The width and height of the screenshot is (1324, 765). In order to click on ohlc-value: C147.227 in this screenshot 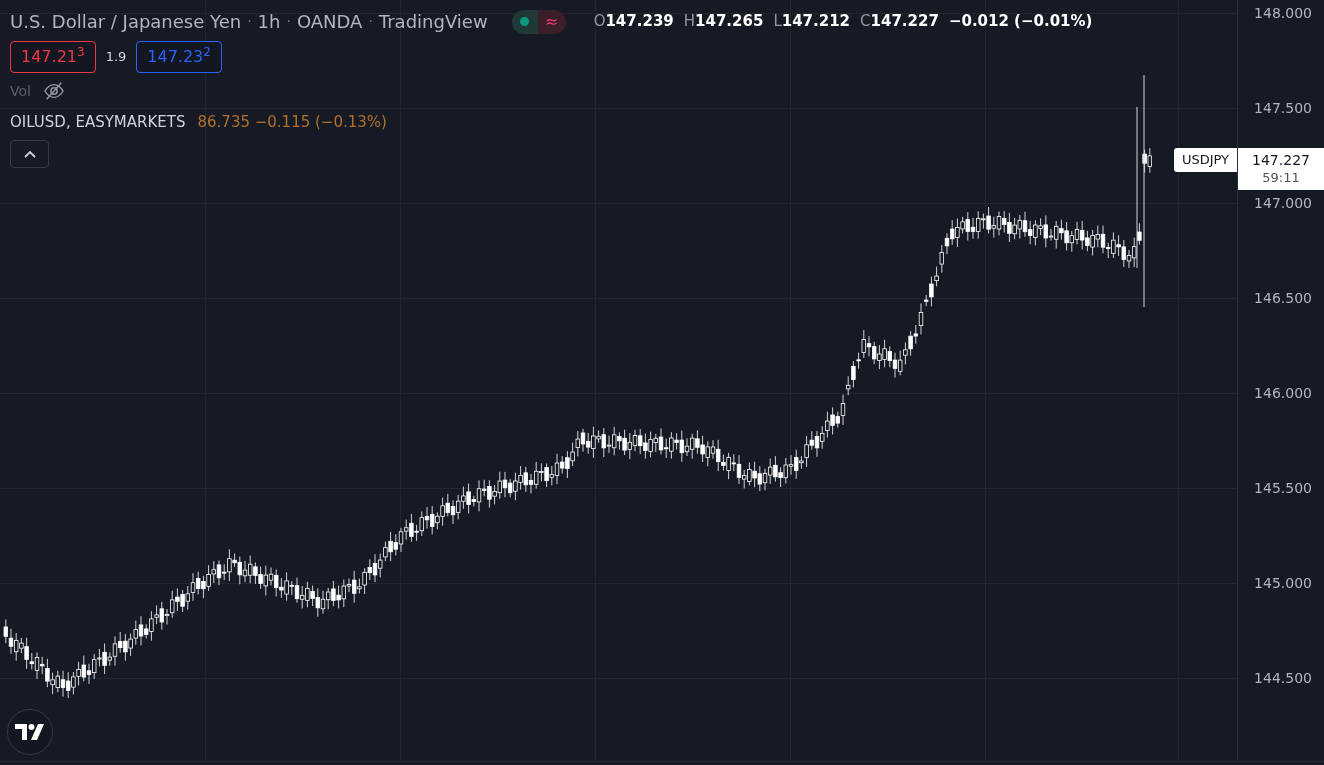, I will do `click(899, 22)`.